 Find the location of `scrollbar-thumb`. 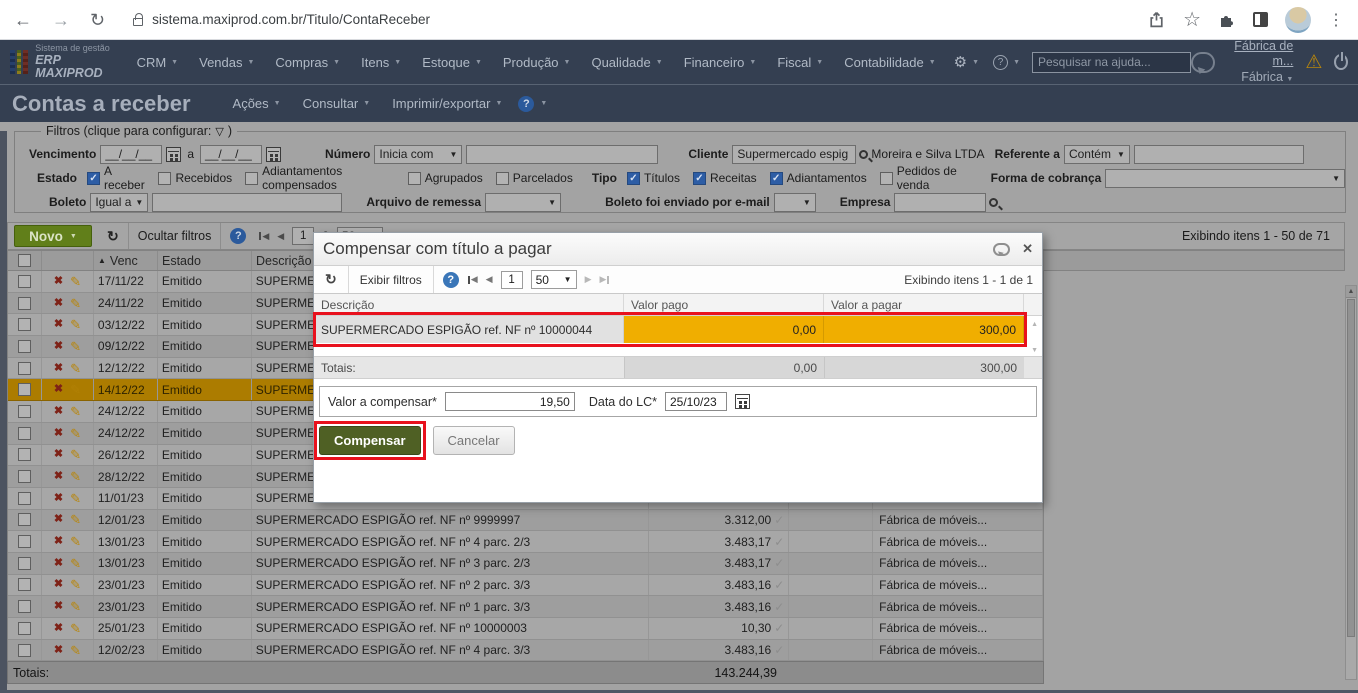

scrollbar-thumb is located at coordinates (1351, 468).